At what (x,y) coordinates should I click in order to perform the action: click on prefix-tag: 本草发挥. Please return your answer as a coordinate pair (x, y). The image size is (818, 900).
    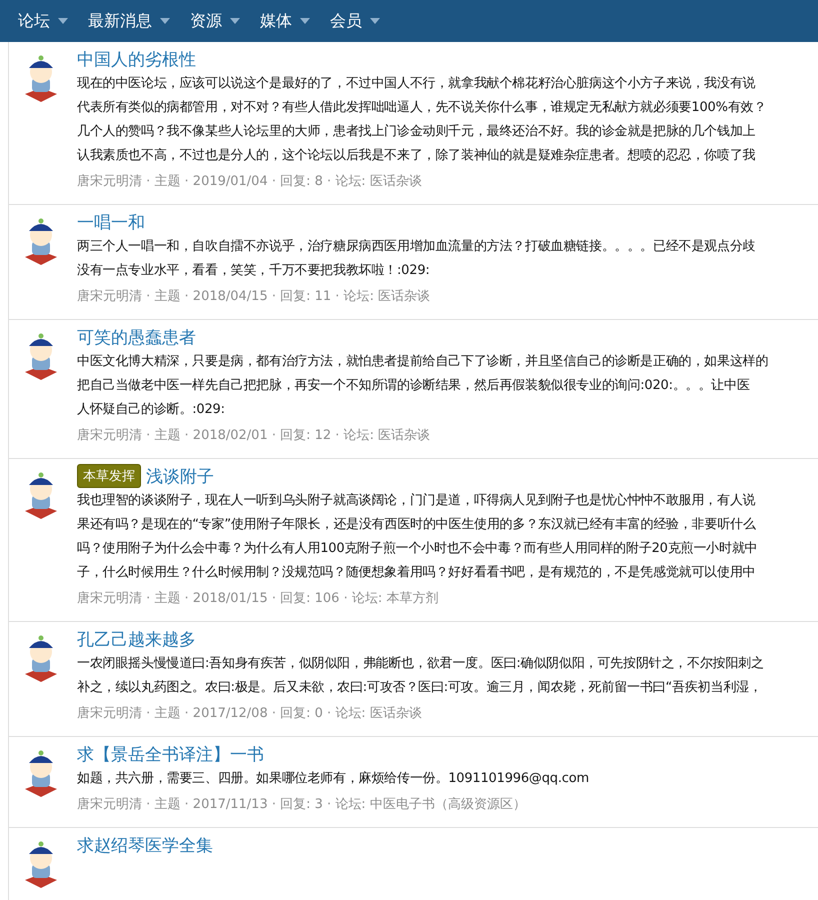
    Looking at the image, I should click on (109, 476).